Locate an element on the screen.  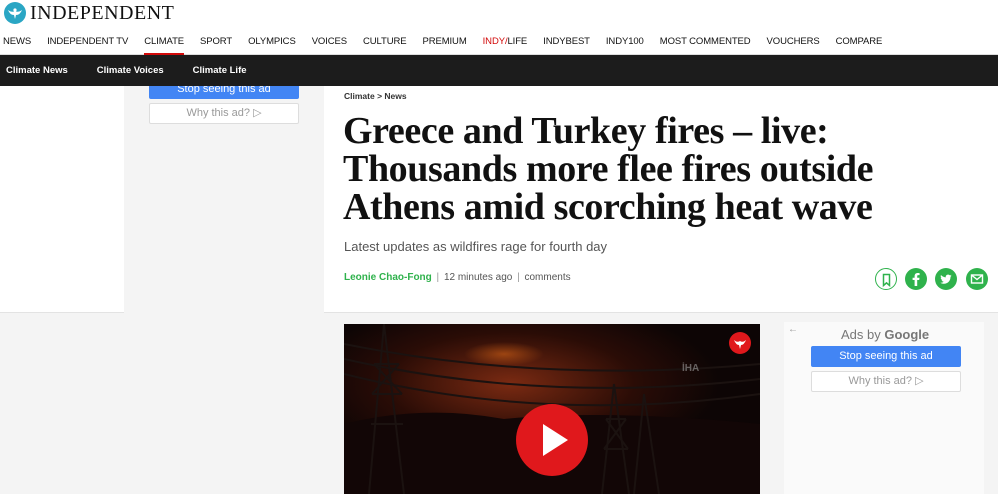
logo-bar: INDEPENDENT is located at coordinates (499, 15).